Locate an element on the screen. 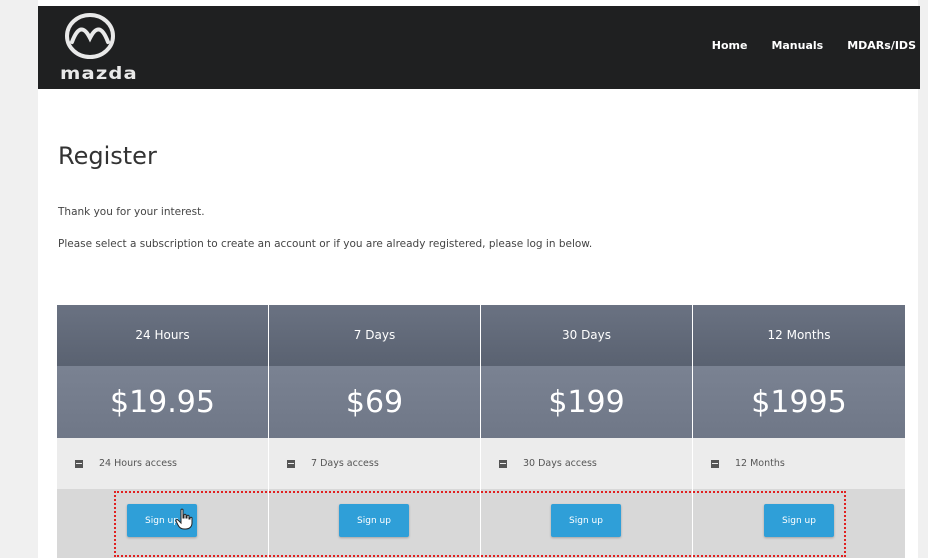  mazda-logo: mazda is located at coordinates (98, 49).